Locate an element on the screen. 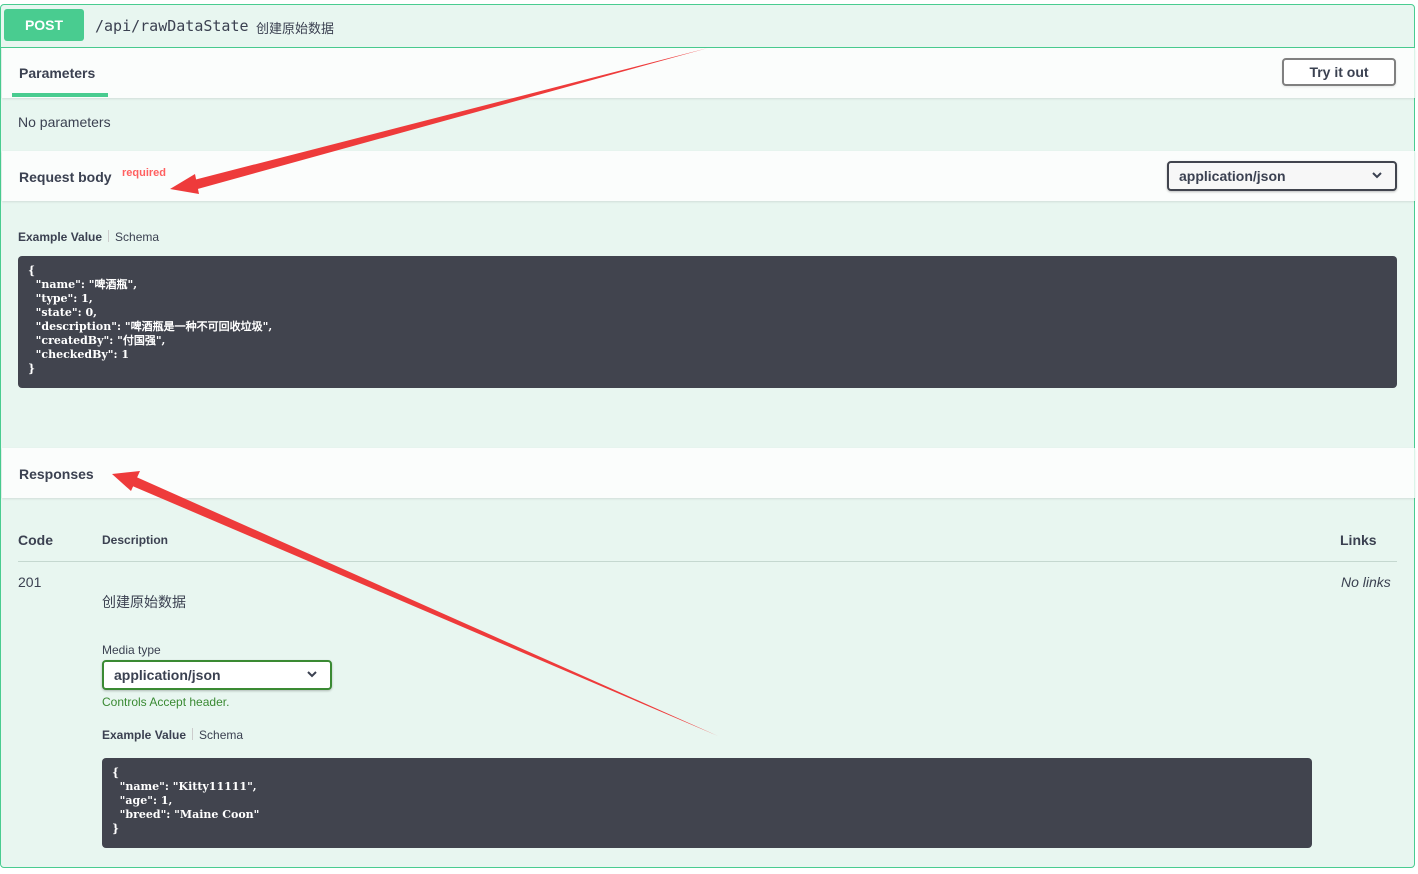 The width and height of the screenshot is (1418, 874). response-description: 创建原始数据 is located at coordinates (144, 602).